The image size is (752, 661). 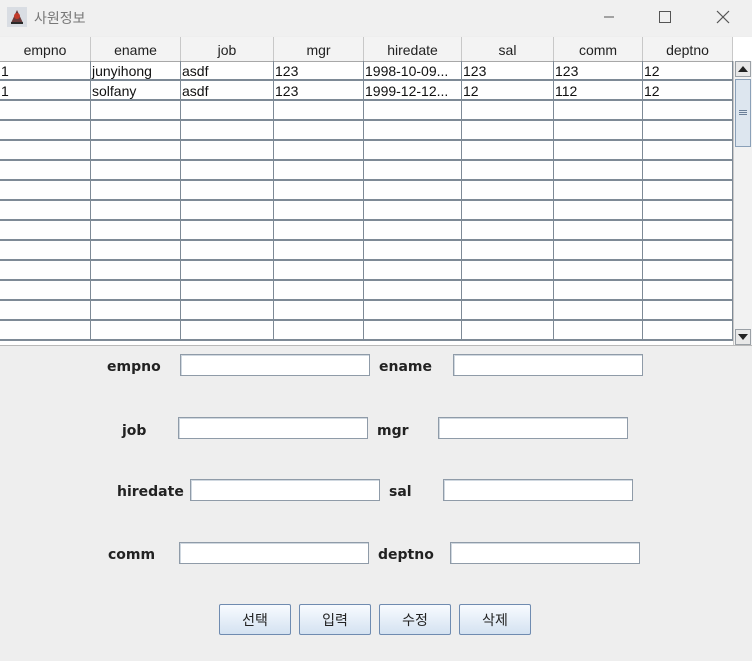 I want to click on update-button: 수정, so click(x=415, y=619).